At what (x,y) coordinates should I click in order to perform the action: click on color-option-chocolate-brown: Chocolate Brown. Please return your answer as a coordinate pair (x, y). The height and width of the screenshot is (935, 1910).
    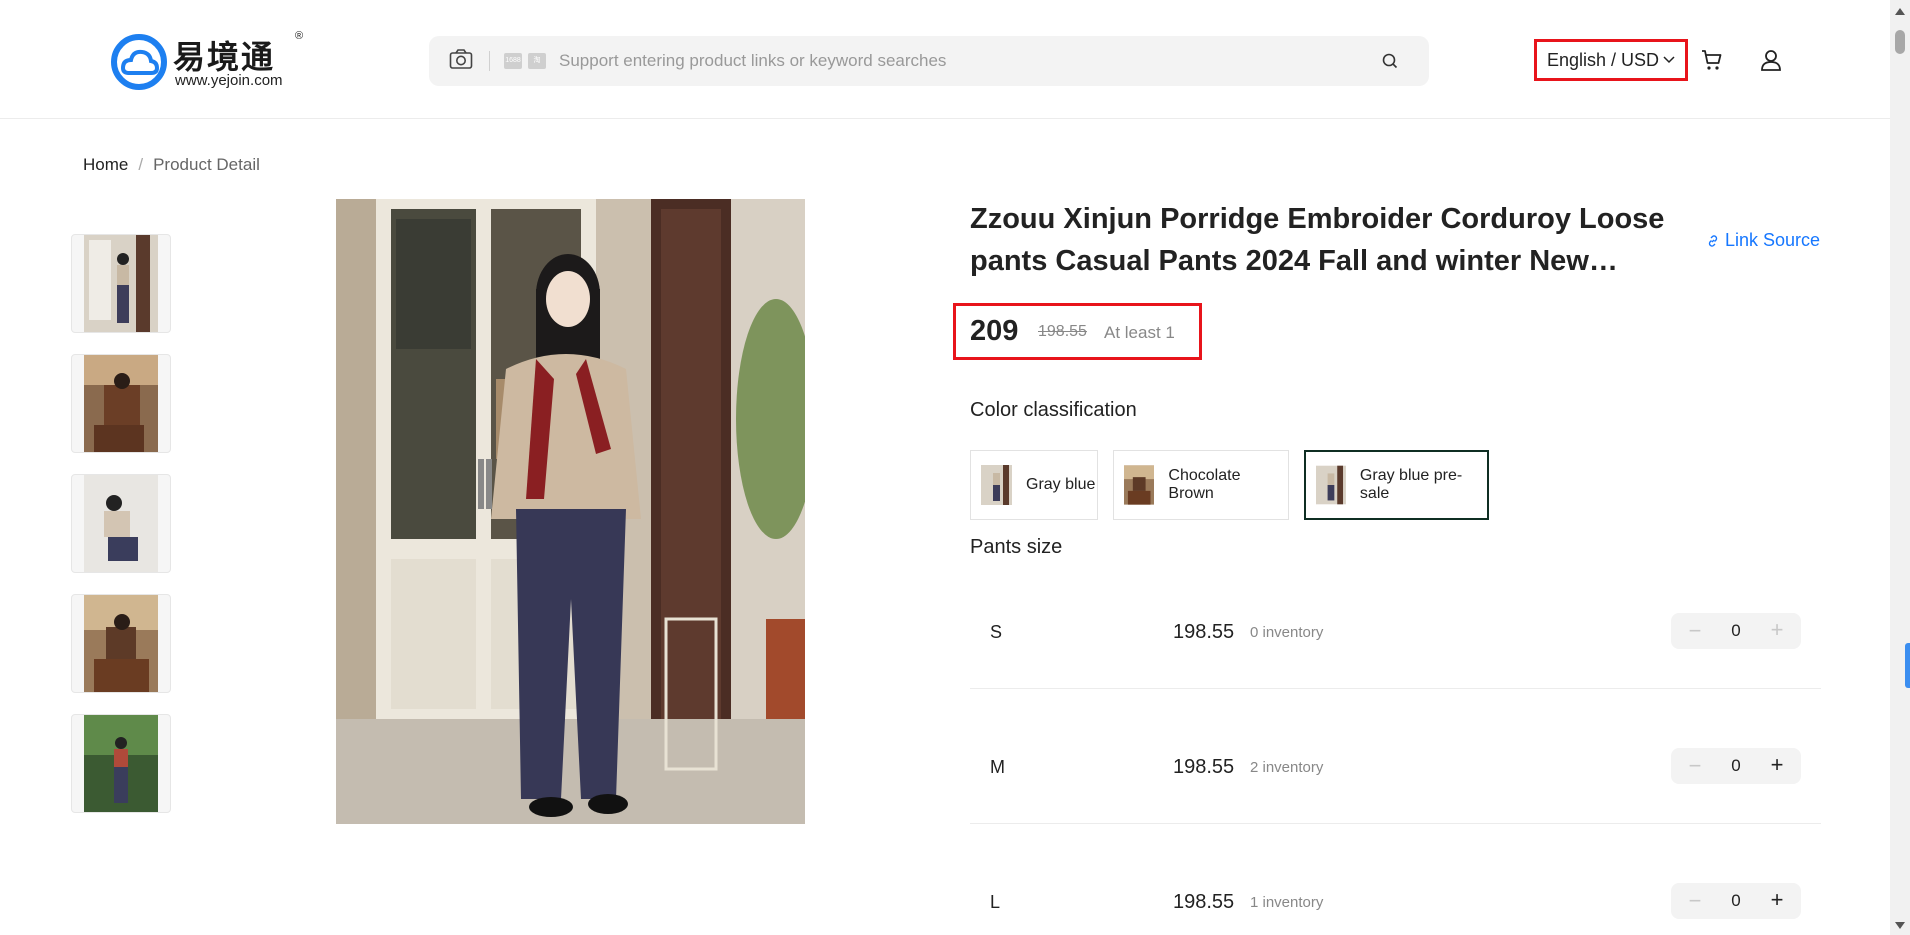
    Looking at the image, I should click on (1201, 485).